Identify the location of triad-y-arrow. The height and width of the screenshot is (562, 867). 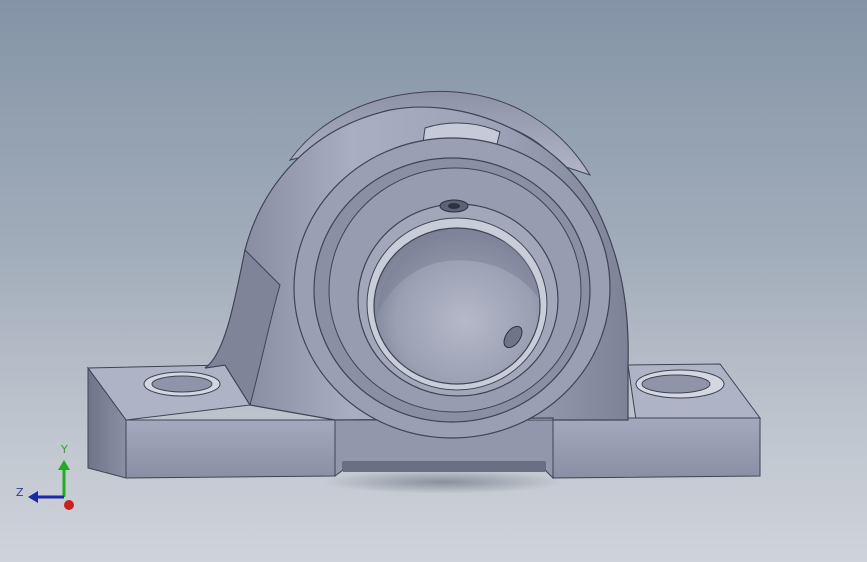
(64, 465).